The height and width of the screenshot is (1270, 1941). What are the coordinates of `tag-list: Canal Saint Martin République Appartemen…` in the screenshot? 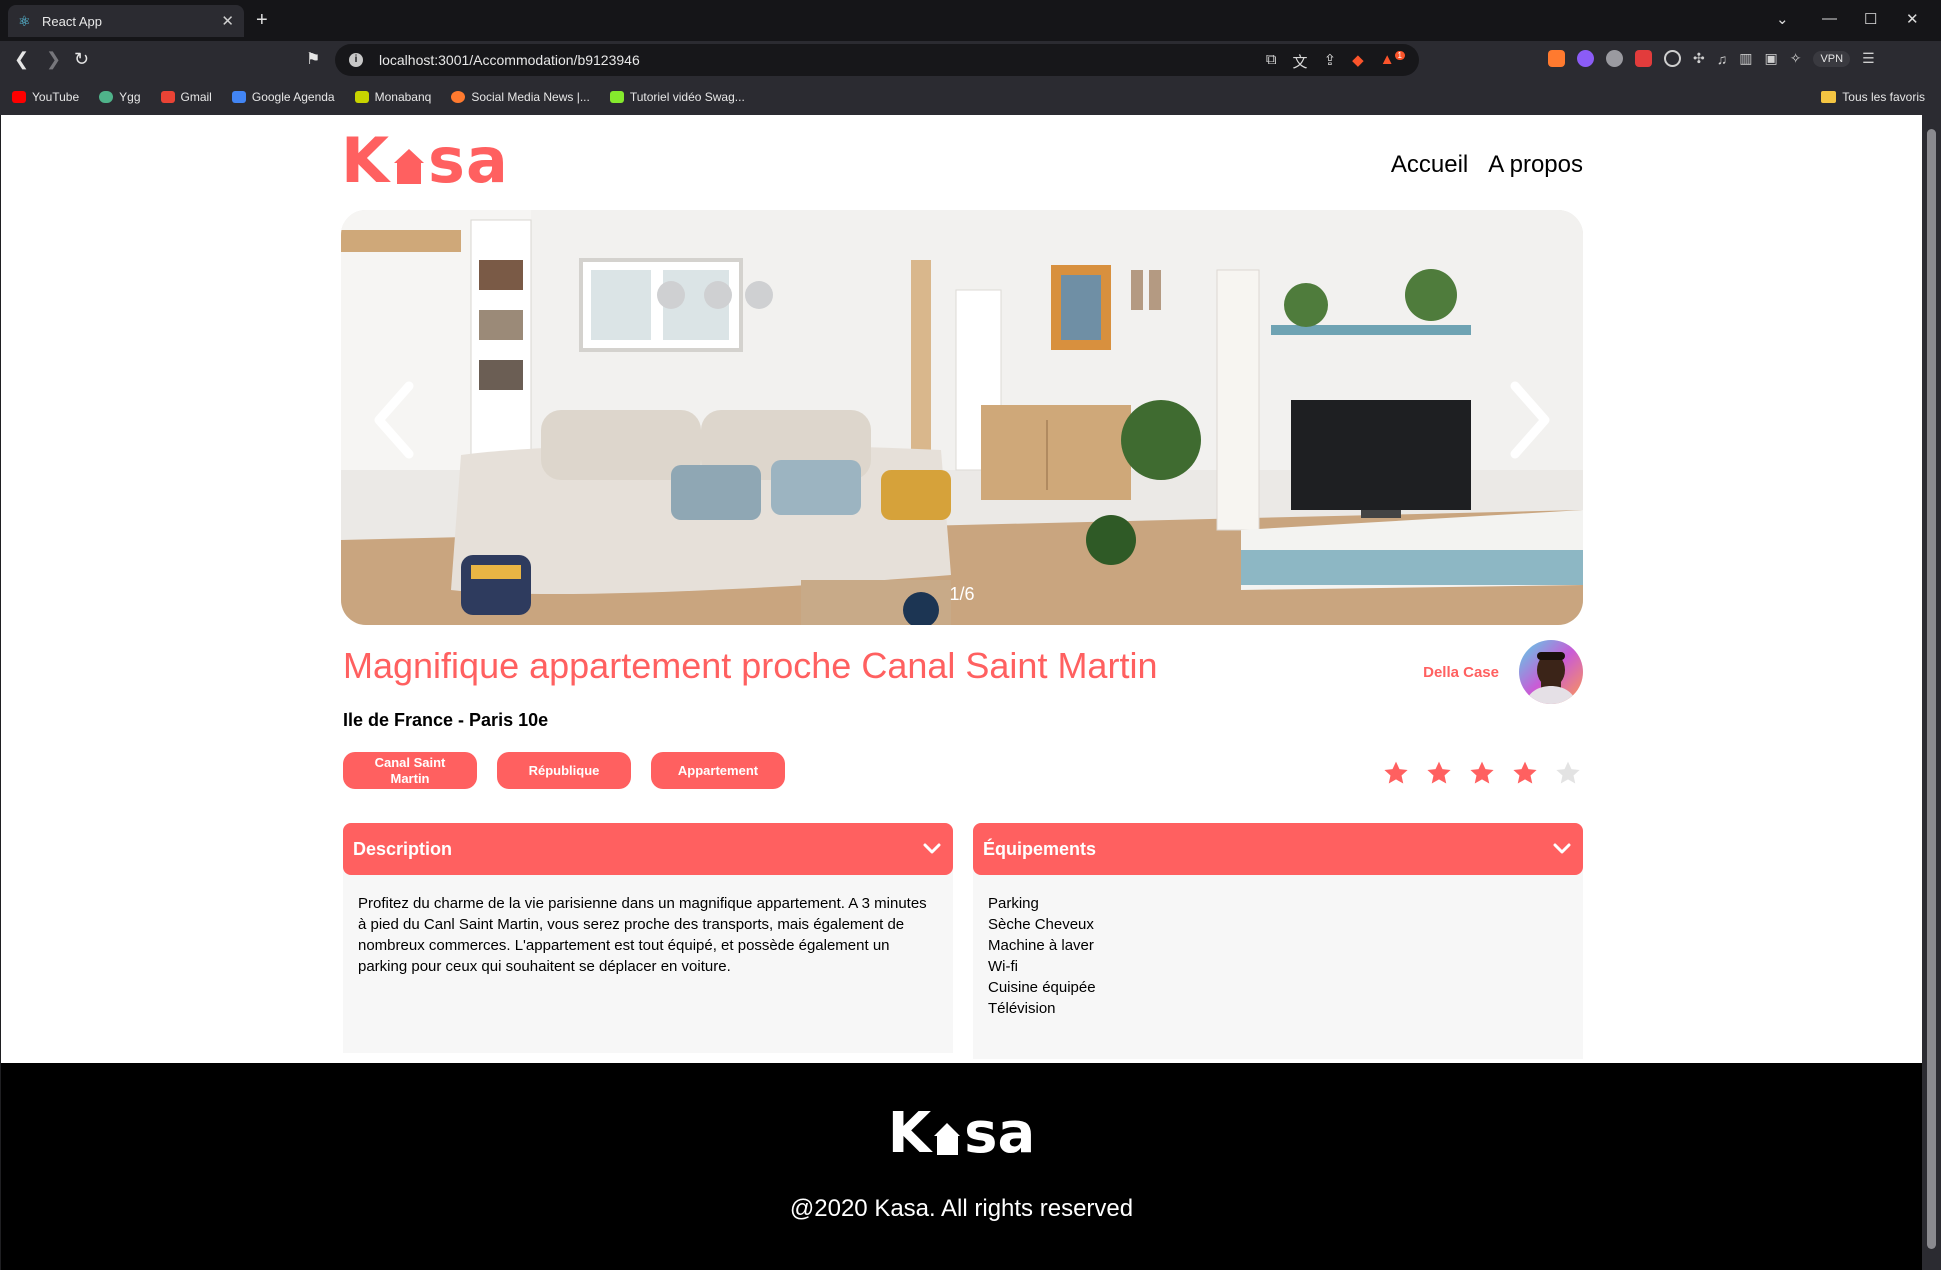 It's located at (564, 770).